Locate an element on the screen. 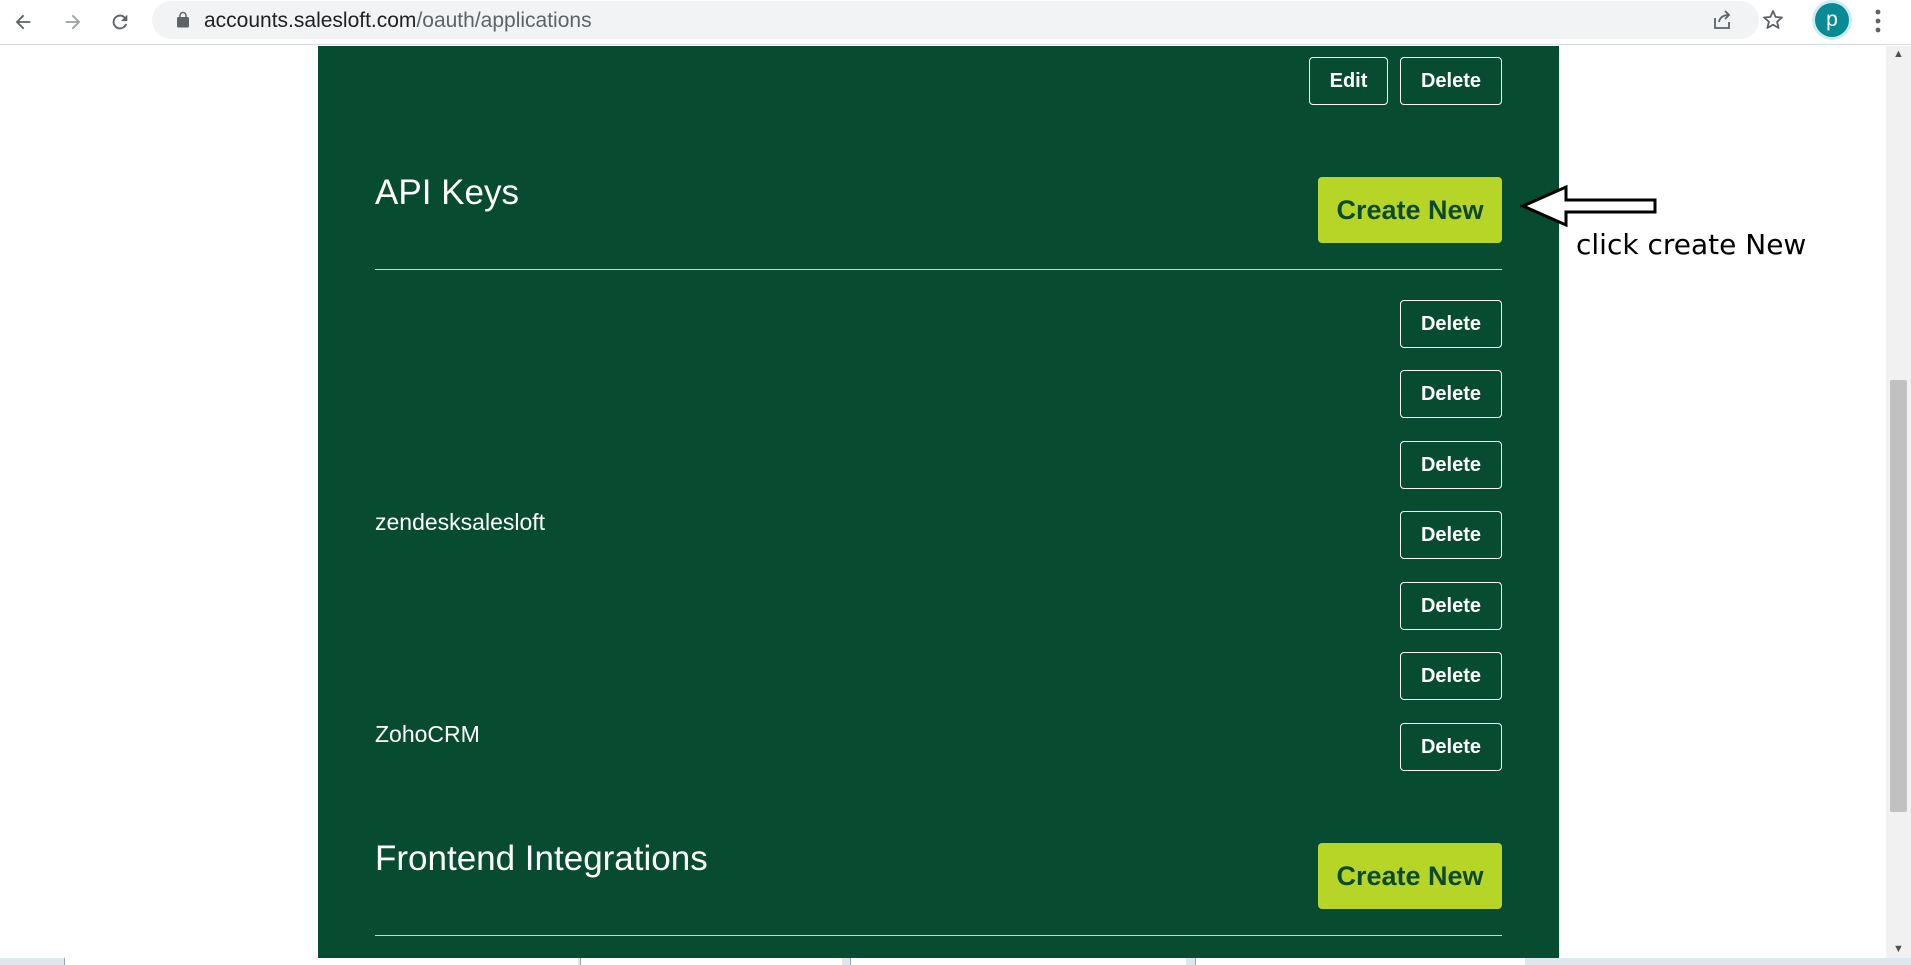  more-menu-icon is located at coordinates (1878, 21).